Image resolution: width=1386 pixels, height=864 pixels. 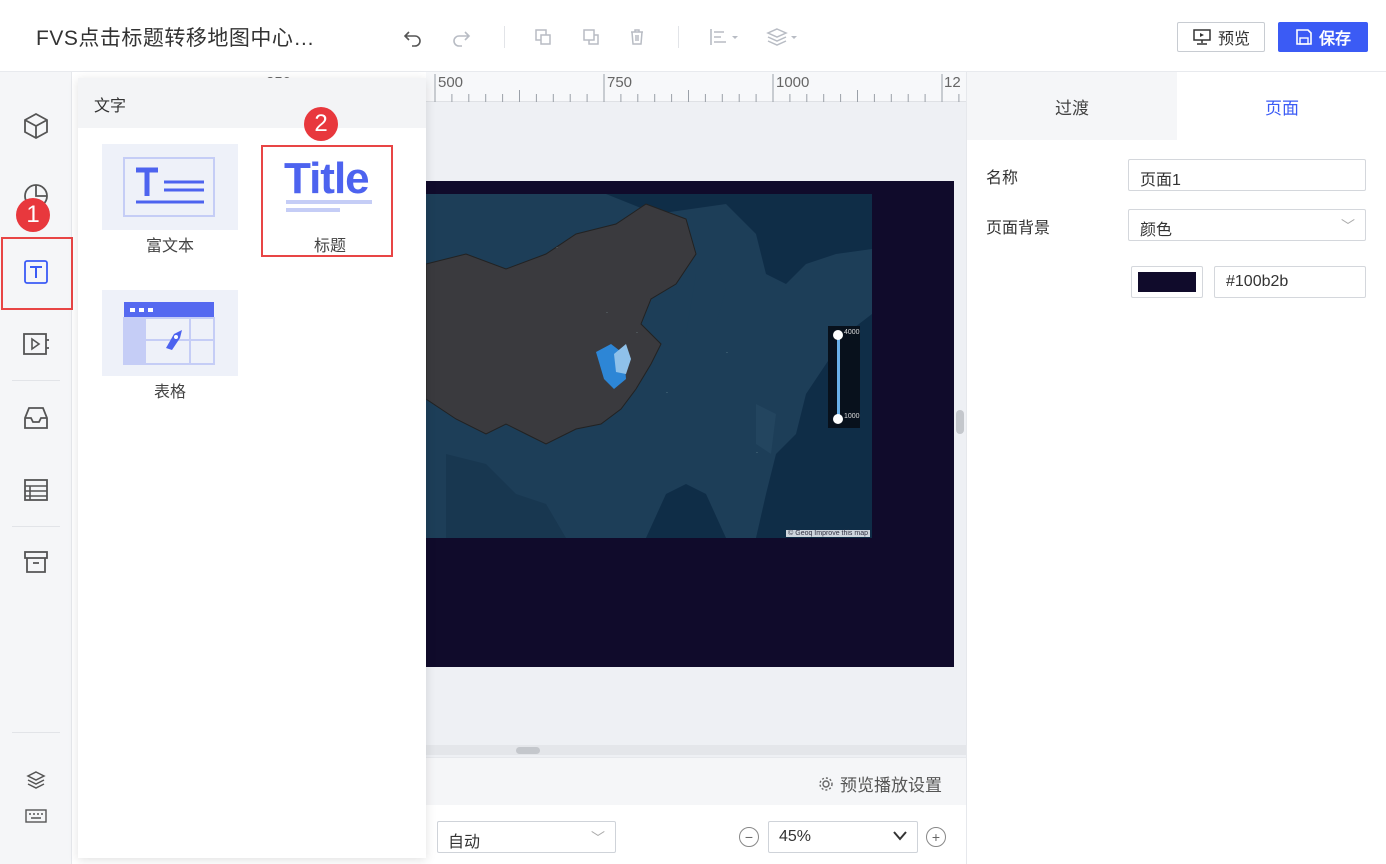 I want to click on scale-mode-select: 自动 ﹀, so click(x=526, y=837).